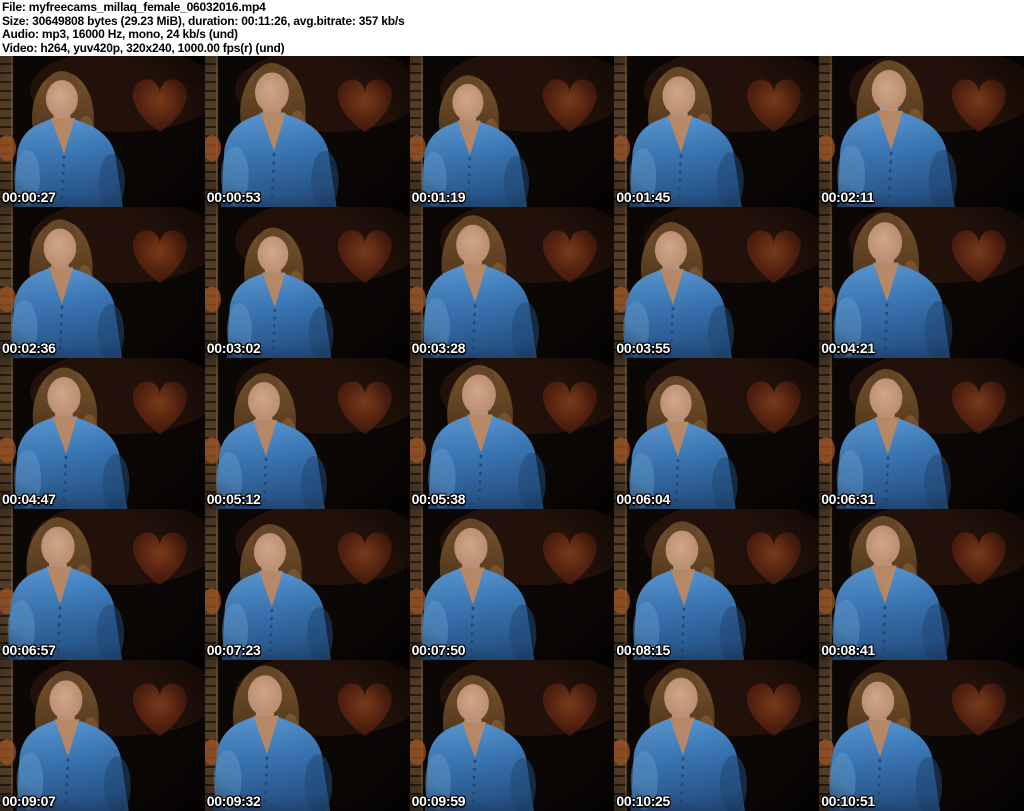 The height and width of the screenshot is (811, 1024). Describe the element at coordinates (29, 650) in the screenshot. I see `thumbnail-timestamp: 00:06:57` at that location.